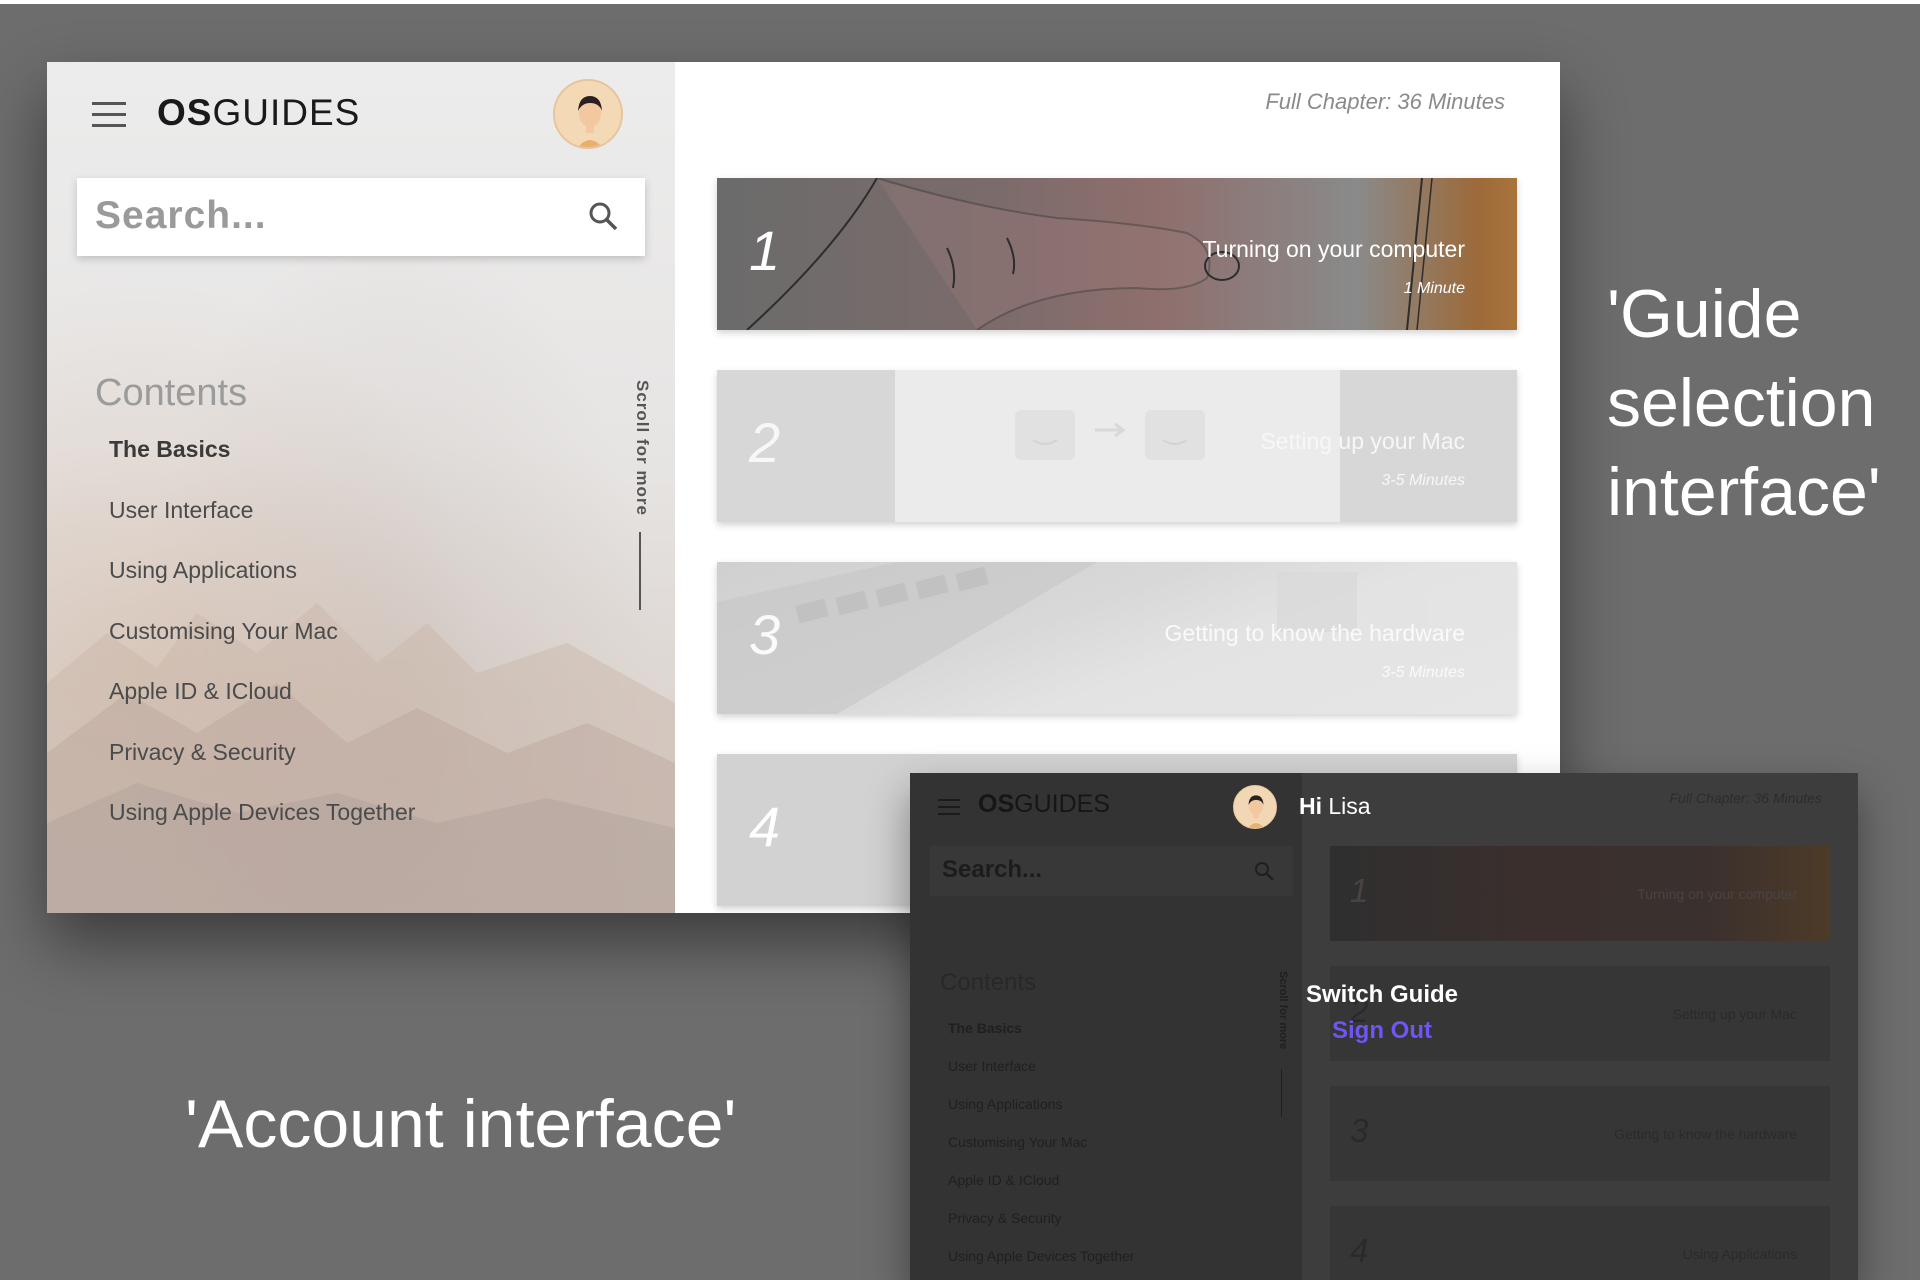 This screenshot has width=1920, height=1280. I want to click on card-duration: 1 Minute, so click(1434, 288).